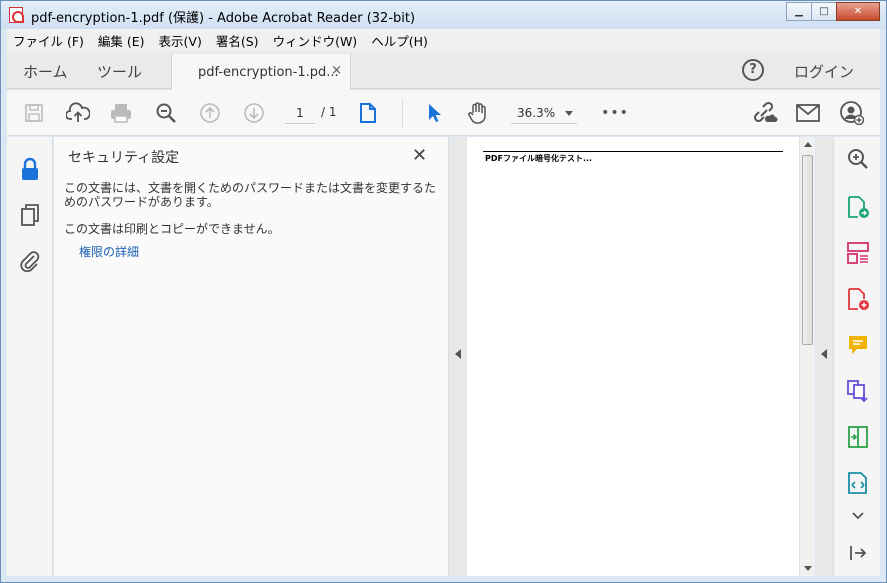 This screenshot has height=583, width=887. Describe the element at coordinates (30, 169) in the screenshot. I see `lock-icon` at that location.